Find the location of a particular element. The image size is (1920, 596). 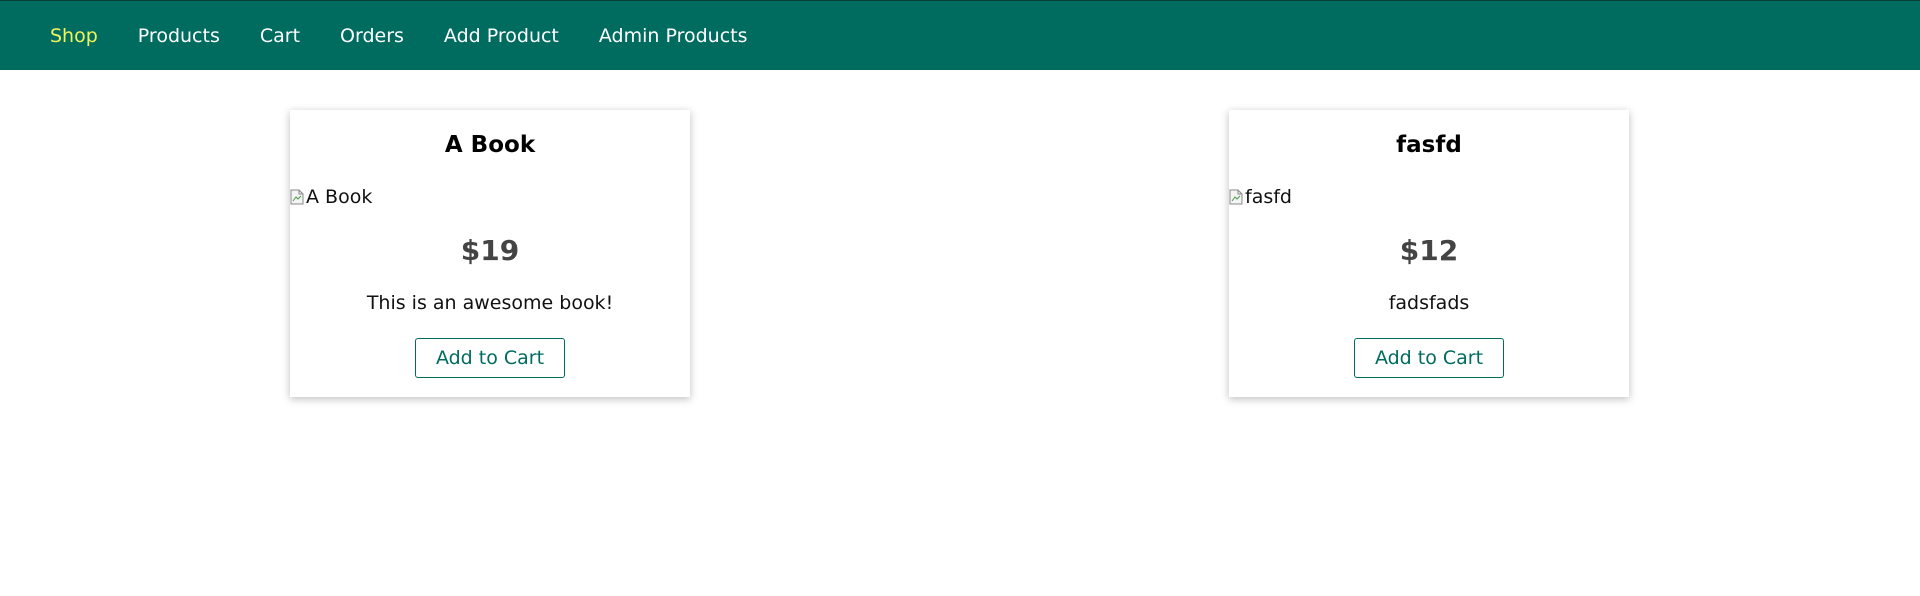

product-card: fasfd fasfd $12 fadsfads Add to Cart is located at coordinates (1429, 253).